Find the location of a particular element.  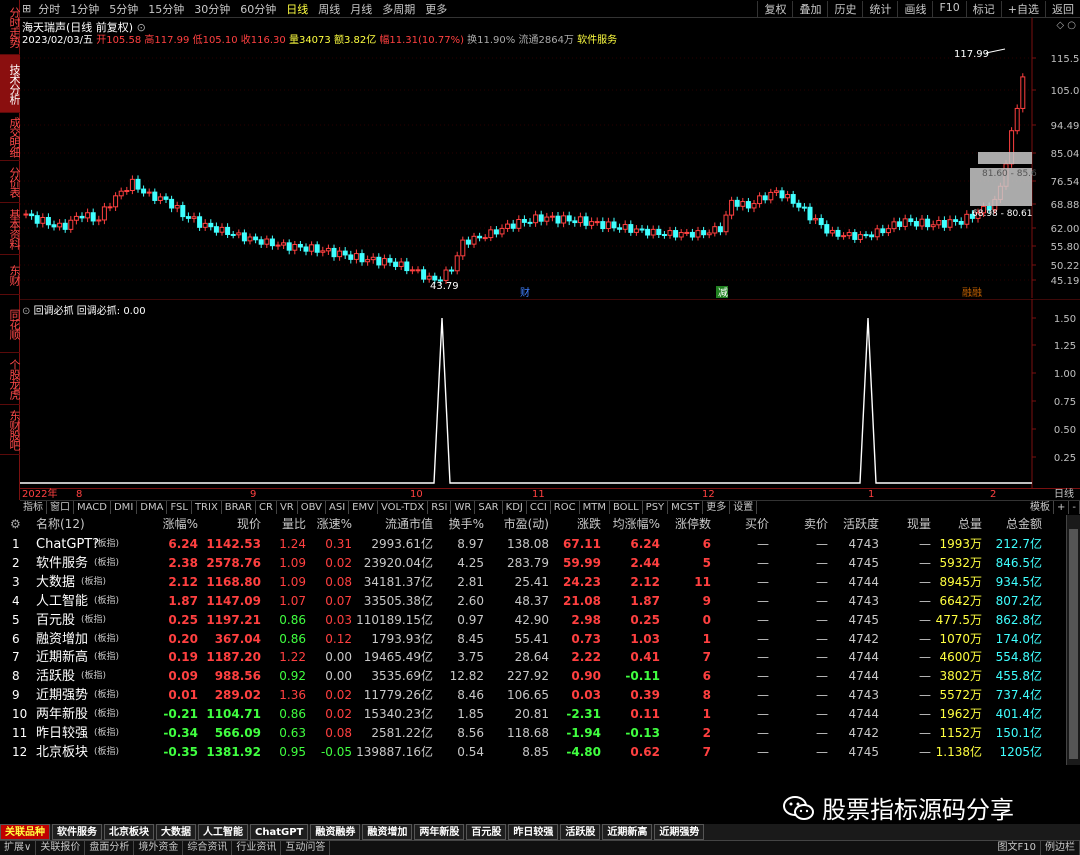

left-tab-8: 东财股吧 is located at coordinates (10, 430).